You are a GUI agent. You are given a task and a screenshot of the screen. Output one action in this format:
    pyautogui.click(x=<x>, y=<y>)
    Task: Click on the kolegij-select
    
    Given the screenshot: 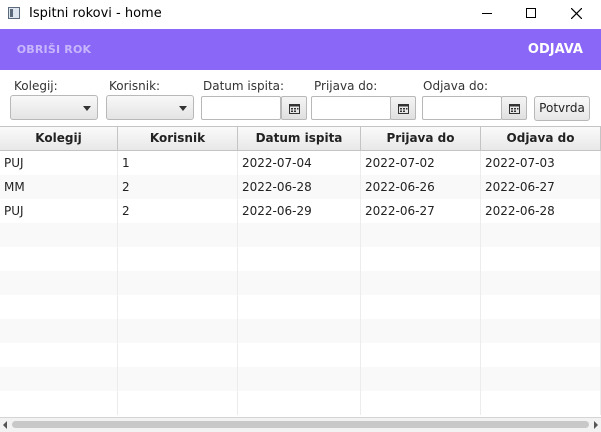 What is the action you would take?
    pyautogui.click(x=54, y=107)
    